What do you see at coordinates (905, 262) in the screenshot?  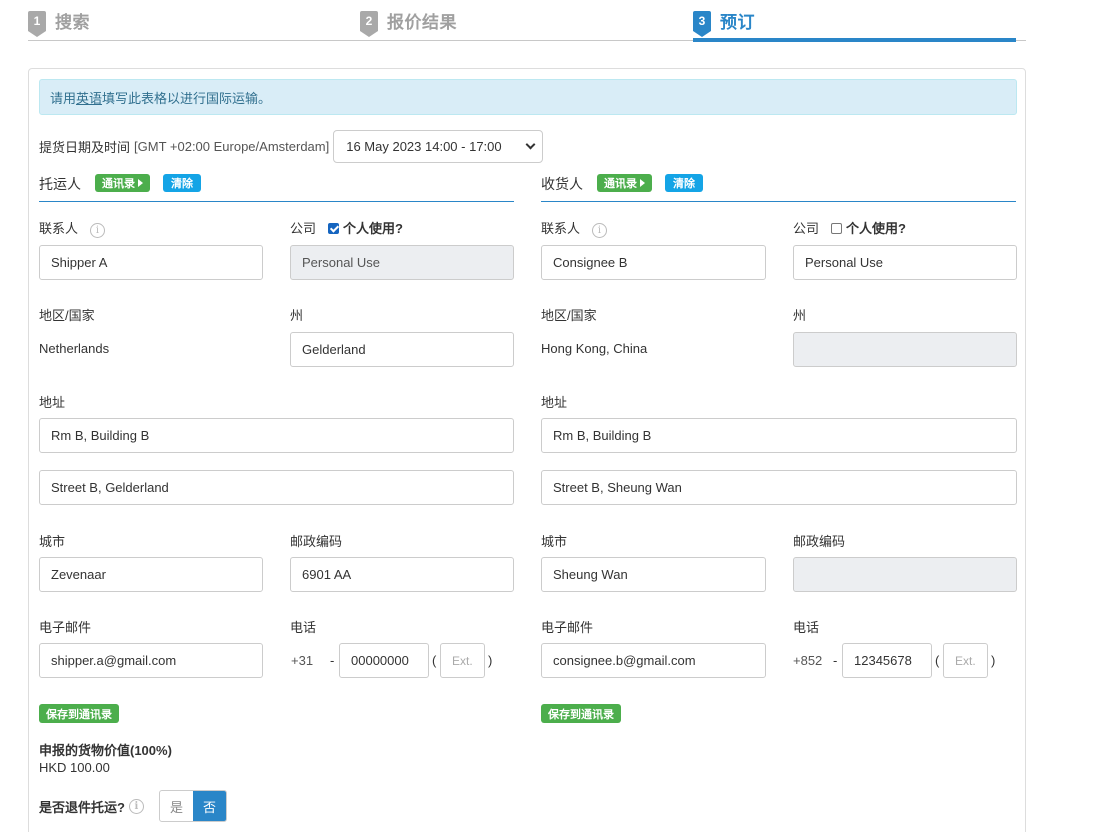 I see `consignee-company-input: Personal Use` at bounding box center [905, 262].